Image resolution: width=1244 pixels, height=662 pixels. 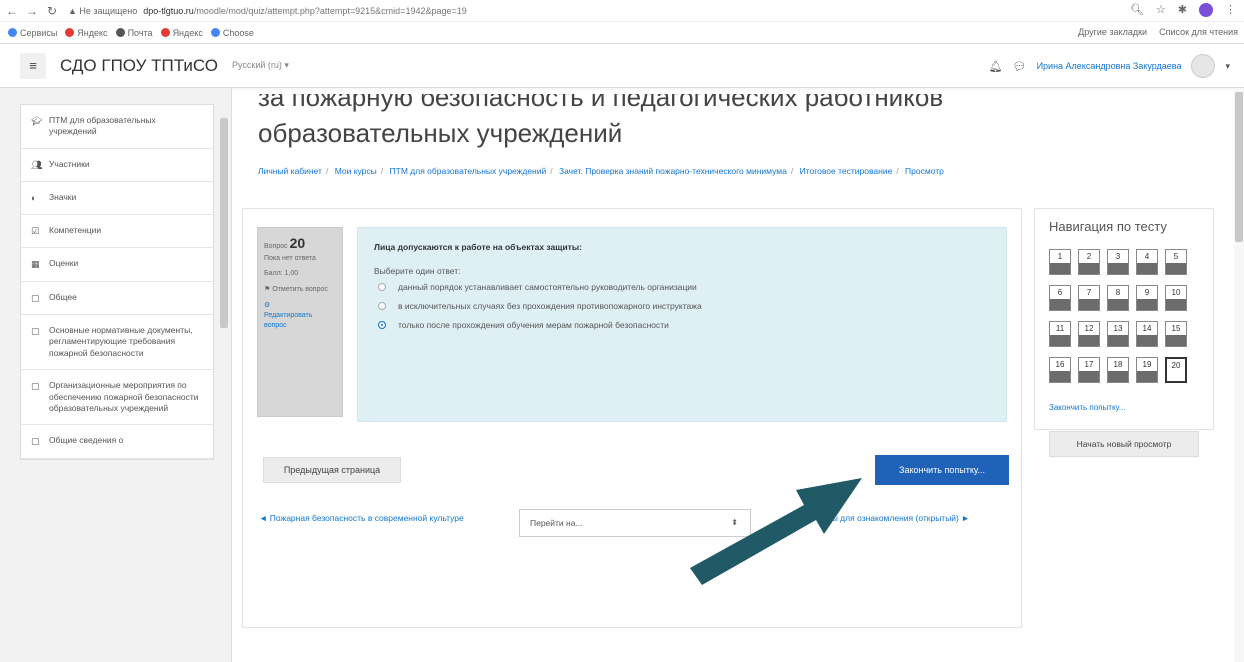 What do you see at coordinates (1239, 375) in the screenshot?
I see `main-scrollbar` at bounding box center [1239, 375].